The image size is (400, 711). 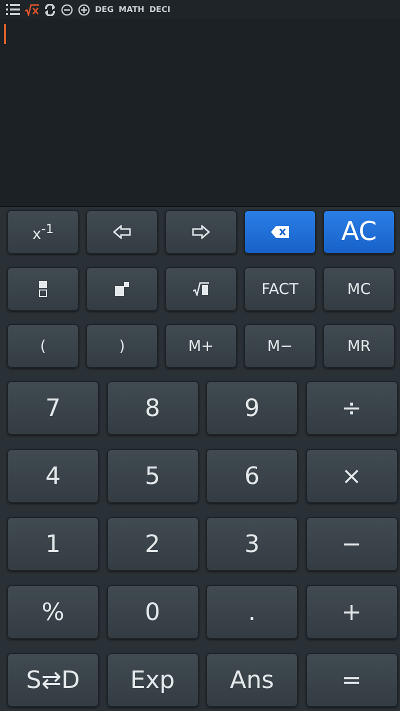 What do you see at coordinates (84, 10) in the screenshot?
I see `plus-circle-icon` at bounding box center [84, 10].